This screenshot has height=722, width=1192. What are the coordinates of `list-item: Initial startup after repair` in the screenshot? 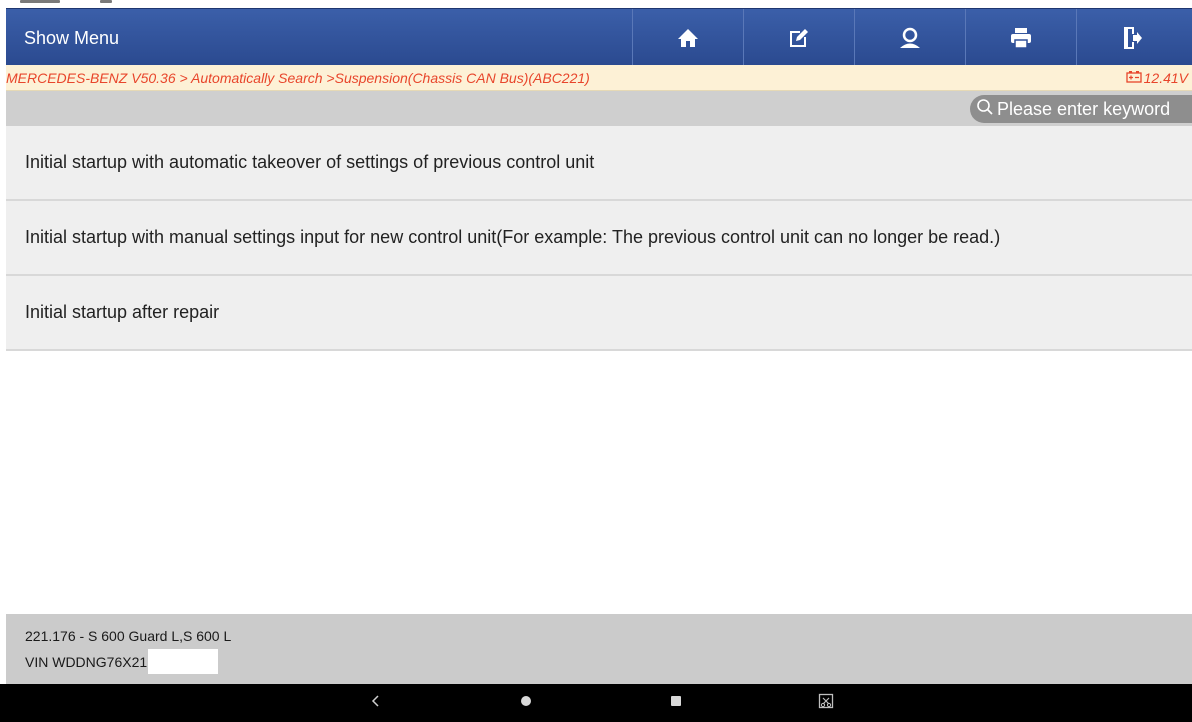 It's located at (599, 313).